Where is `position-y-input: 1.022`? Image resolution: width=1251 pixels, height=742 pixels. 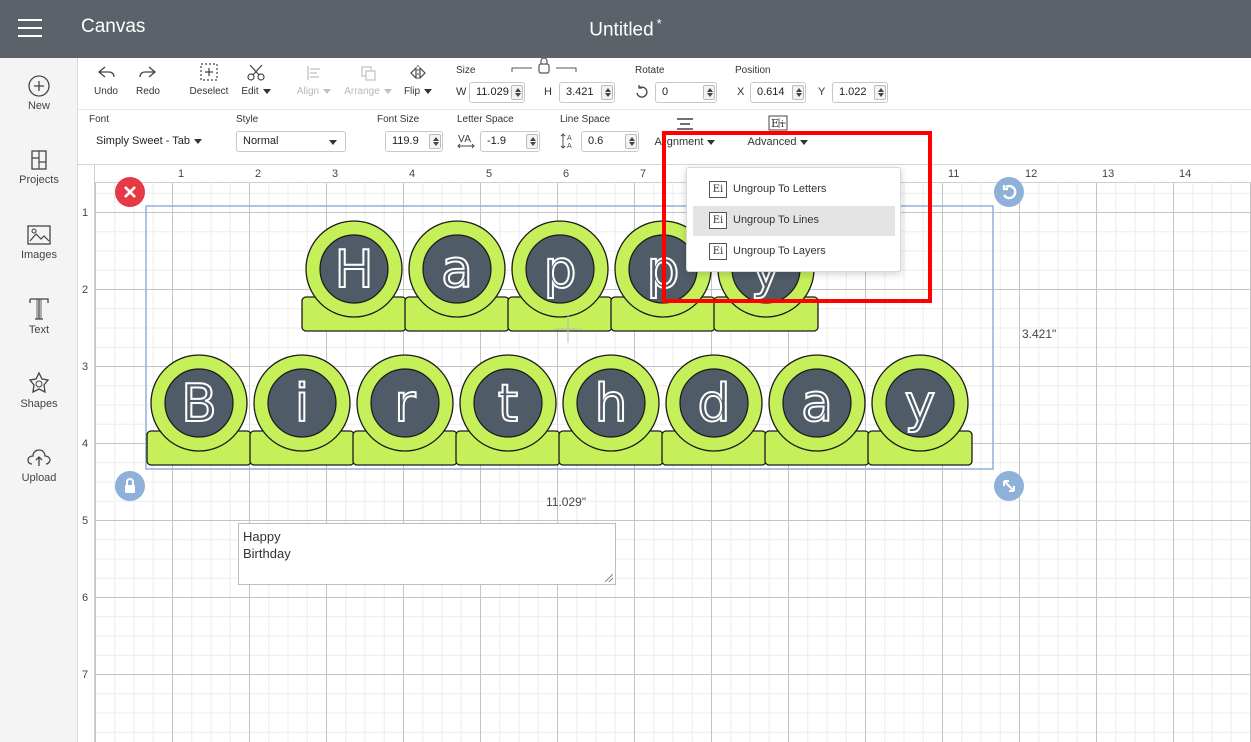
position-y-input: 1.022 is located at coordinates (860, 92).